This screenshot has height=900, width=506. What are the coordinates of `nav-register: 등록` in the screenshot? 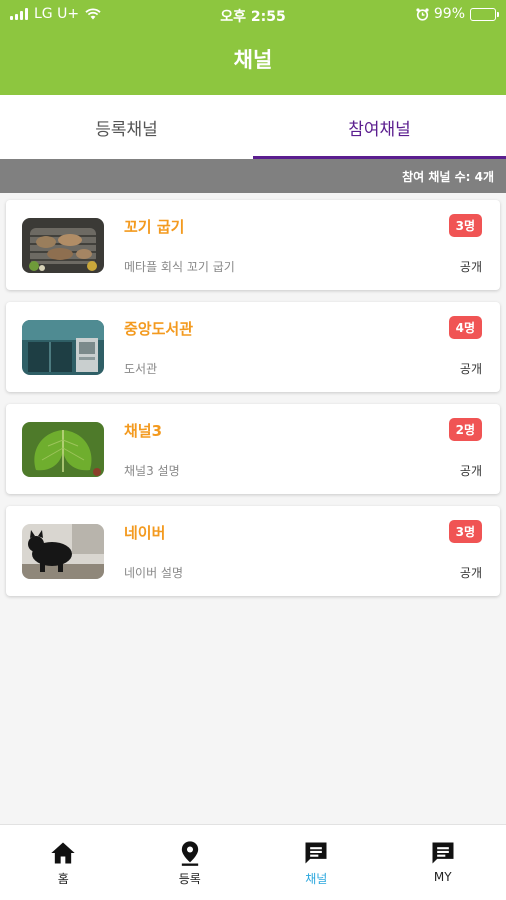 It's located at (190, 862).